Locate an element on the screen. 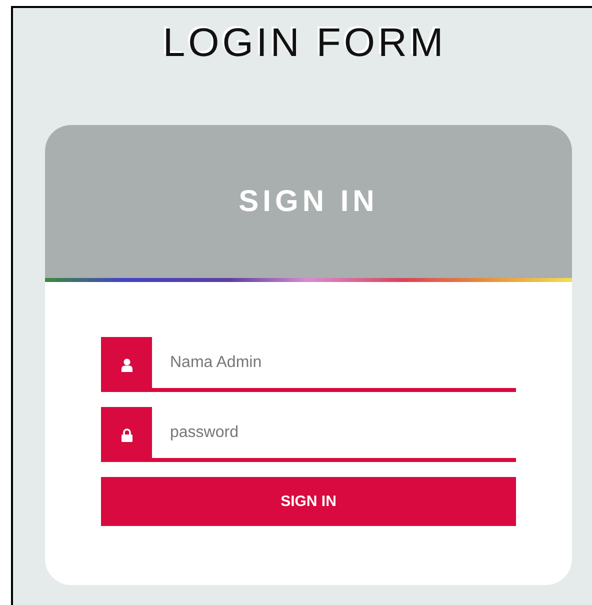  lock-icon is located at coordinates (126, 435).